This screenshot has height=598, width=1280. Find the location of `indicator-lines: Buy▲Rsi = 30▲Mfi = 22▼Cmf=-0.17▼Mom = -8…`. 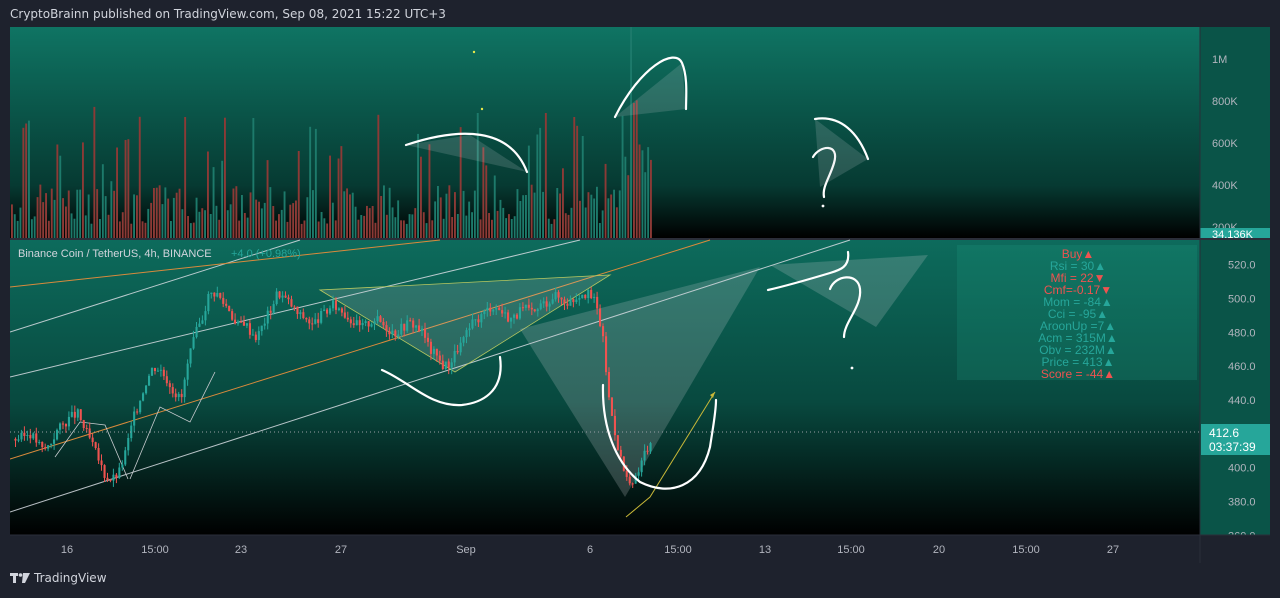

indicator-lines: Buy▲Rsi = 30▲Mfi = 22▼Cmf=-0.17▼Mom = -8… is located at coordinates (1078, 314).